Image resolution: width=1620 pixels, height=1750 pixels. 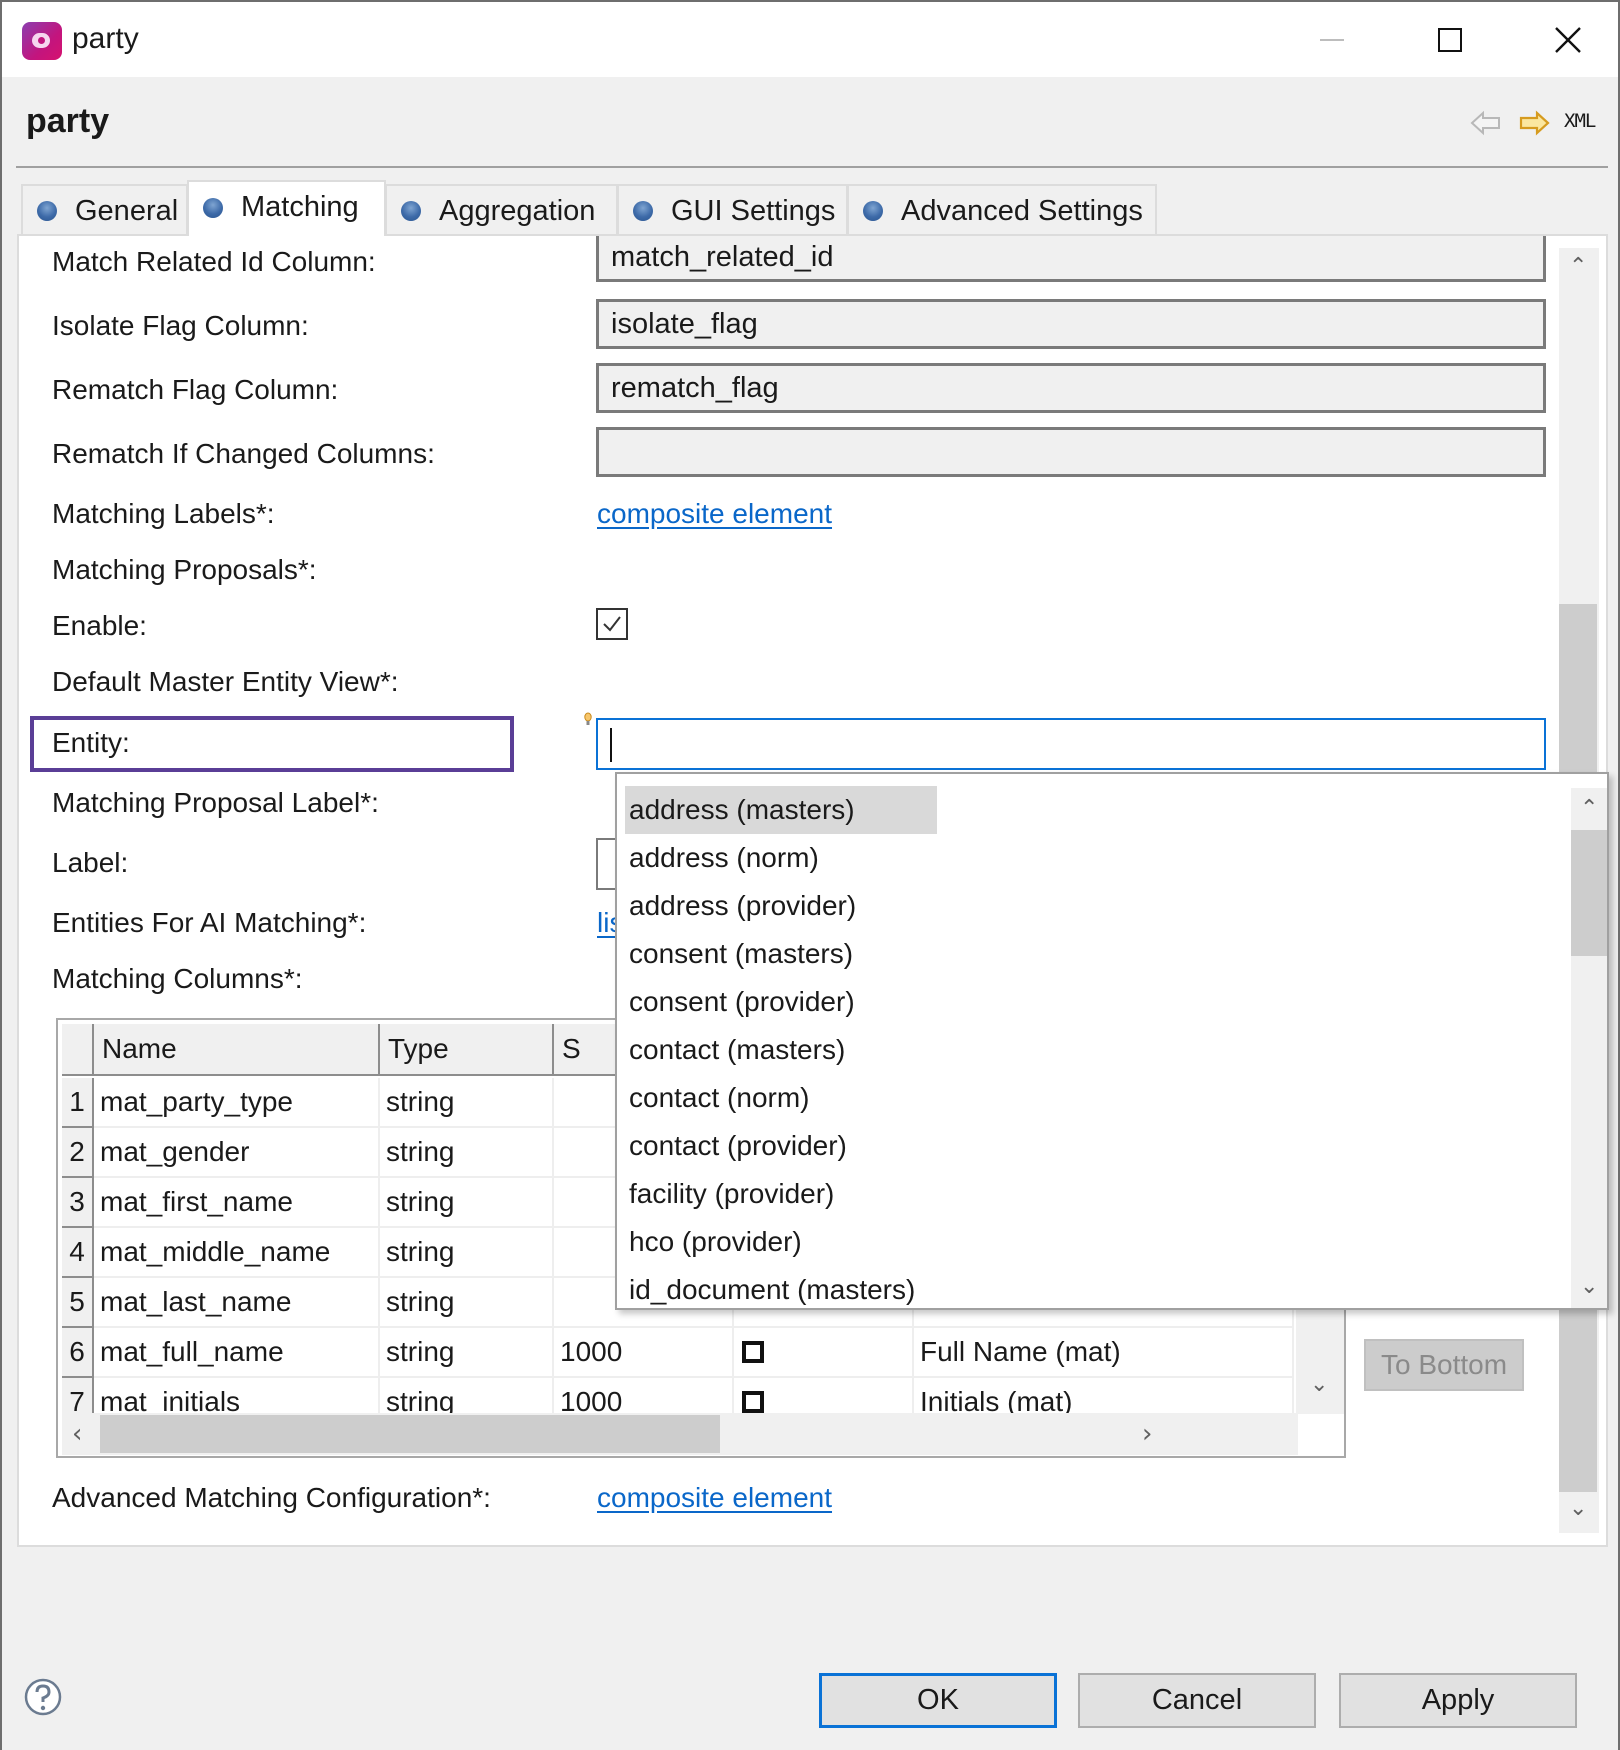 What do you see at coordinates (781, 810) in the screenshot?
I see `dropdown-option: address (masters)` at bounding box center [781, 810].